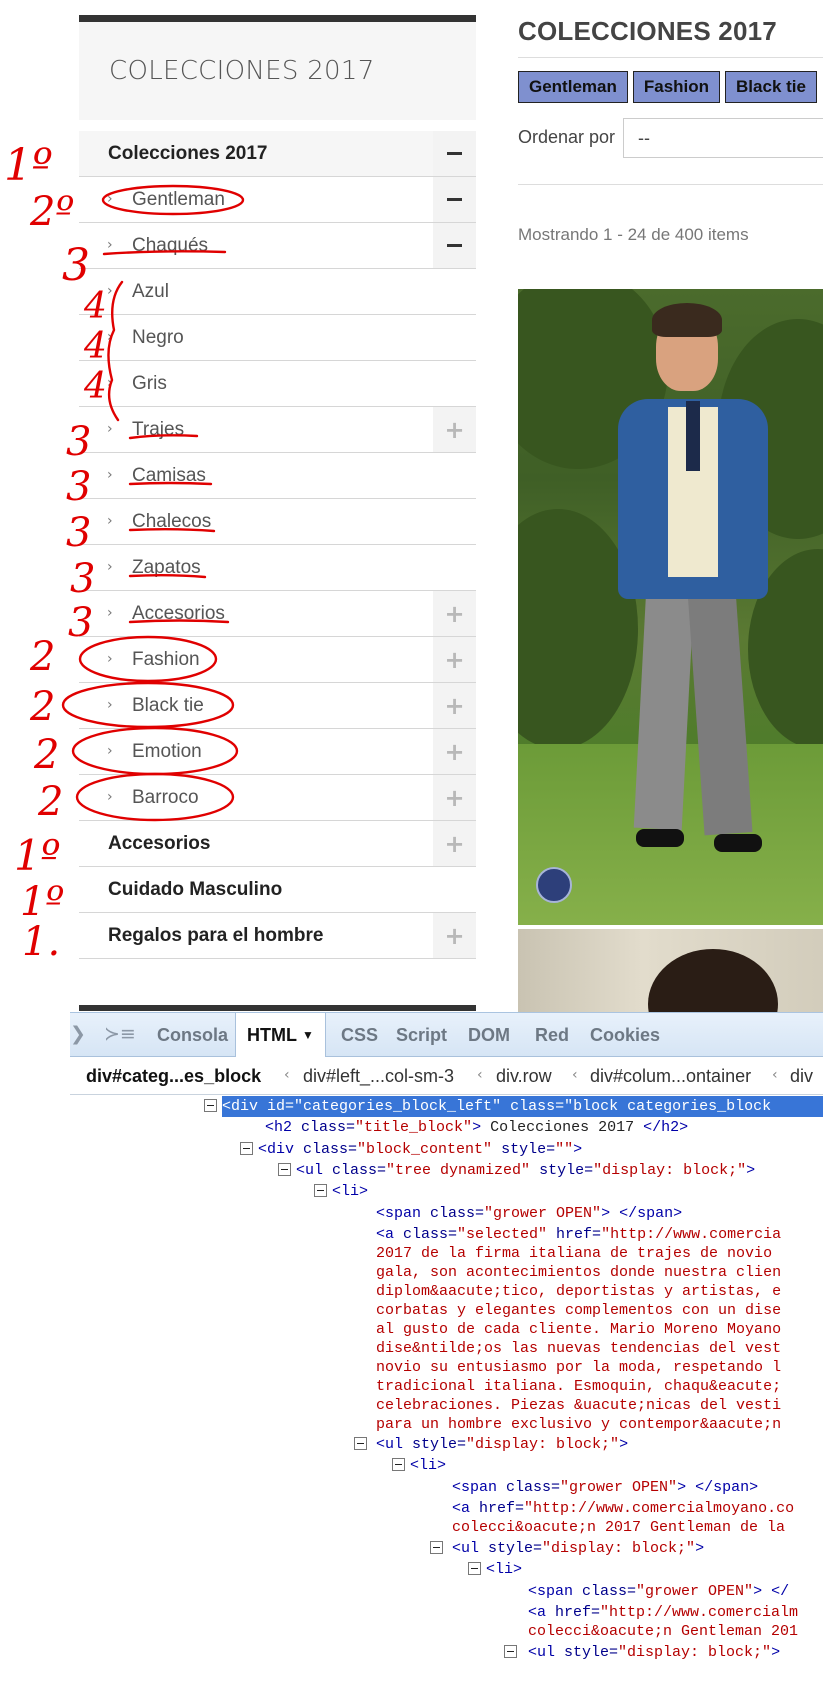 The width and height of the screenshot is (823, 1691). I want to click on sort-label: Ordenar por, so click(567, 137).